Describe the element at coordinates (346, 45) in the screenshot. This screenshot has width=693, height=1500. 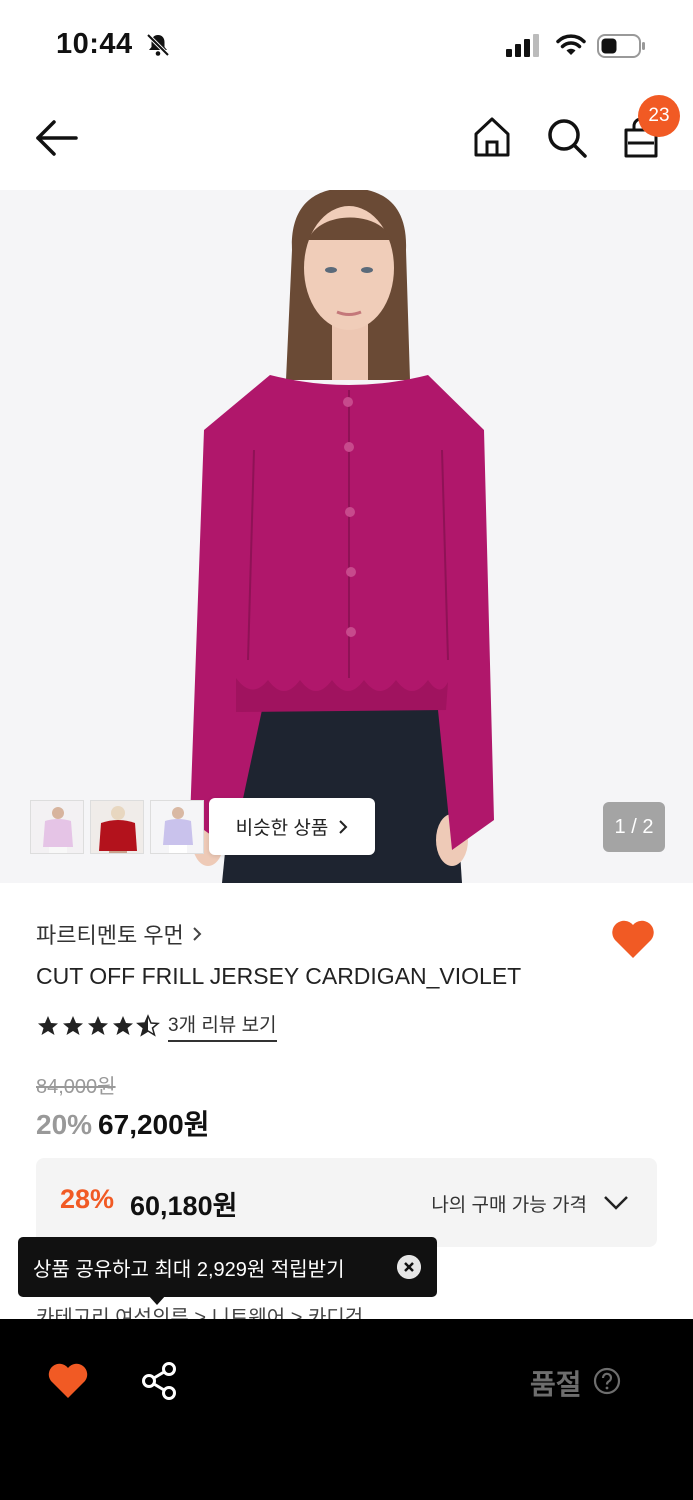
I see `status-bar: 10:44` at that location.